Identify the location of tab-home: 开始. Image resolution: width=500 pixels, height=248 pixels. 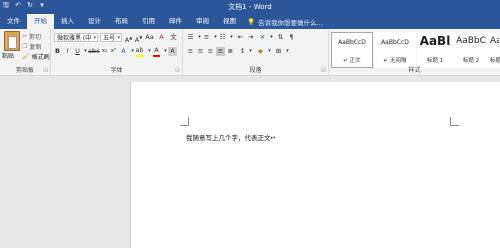
(40, 21).